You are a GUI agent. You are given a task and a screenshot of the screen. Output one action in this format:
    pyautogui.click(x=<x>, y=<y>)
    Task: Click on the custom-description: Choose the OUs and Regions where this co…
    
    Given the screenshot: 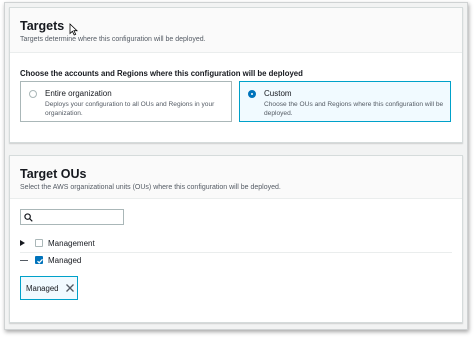 What is the action you would take?
    pyautogui.click(x=354, y=109)
    